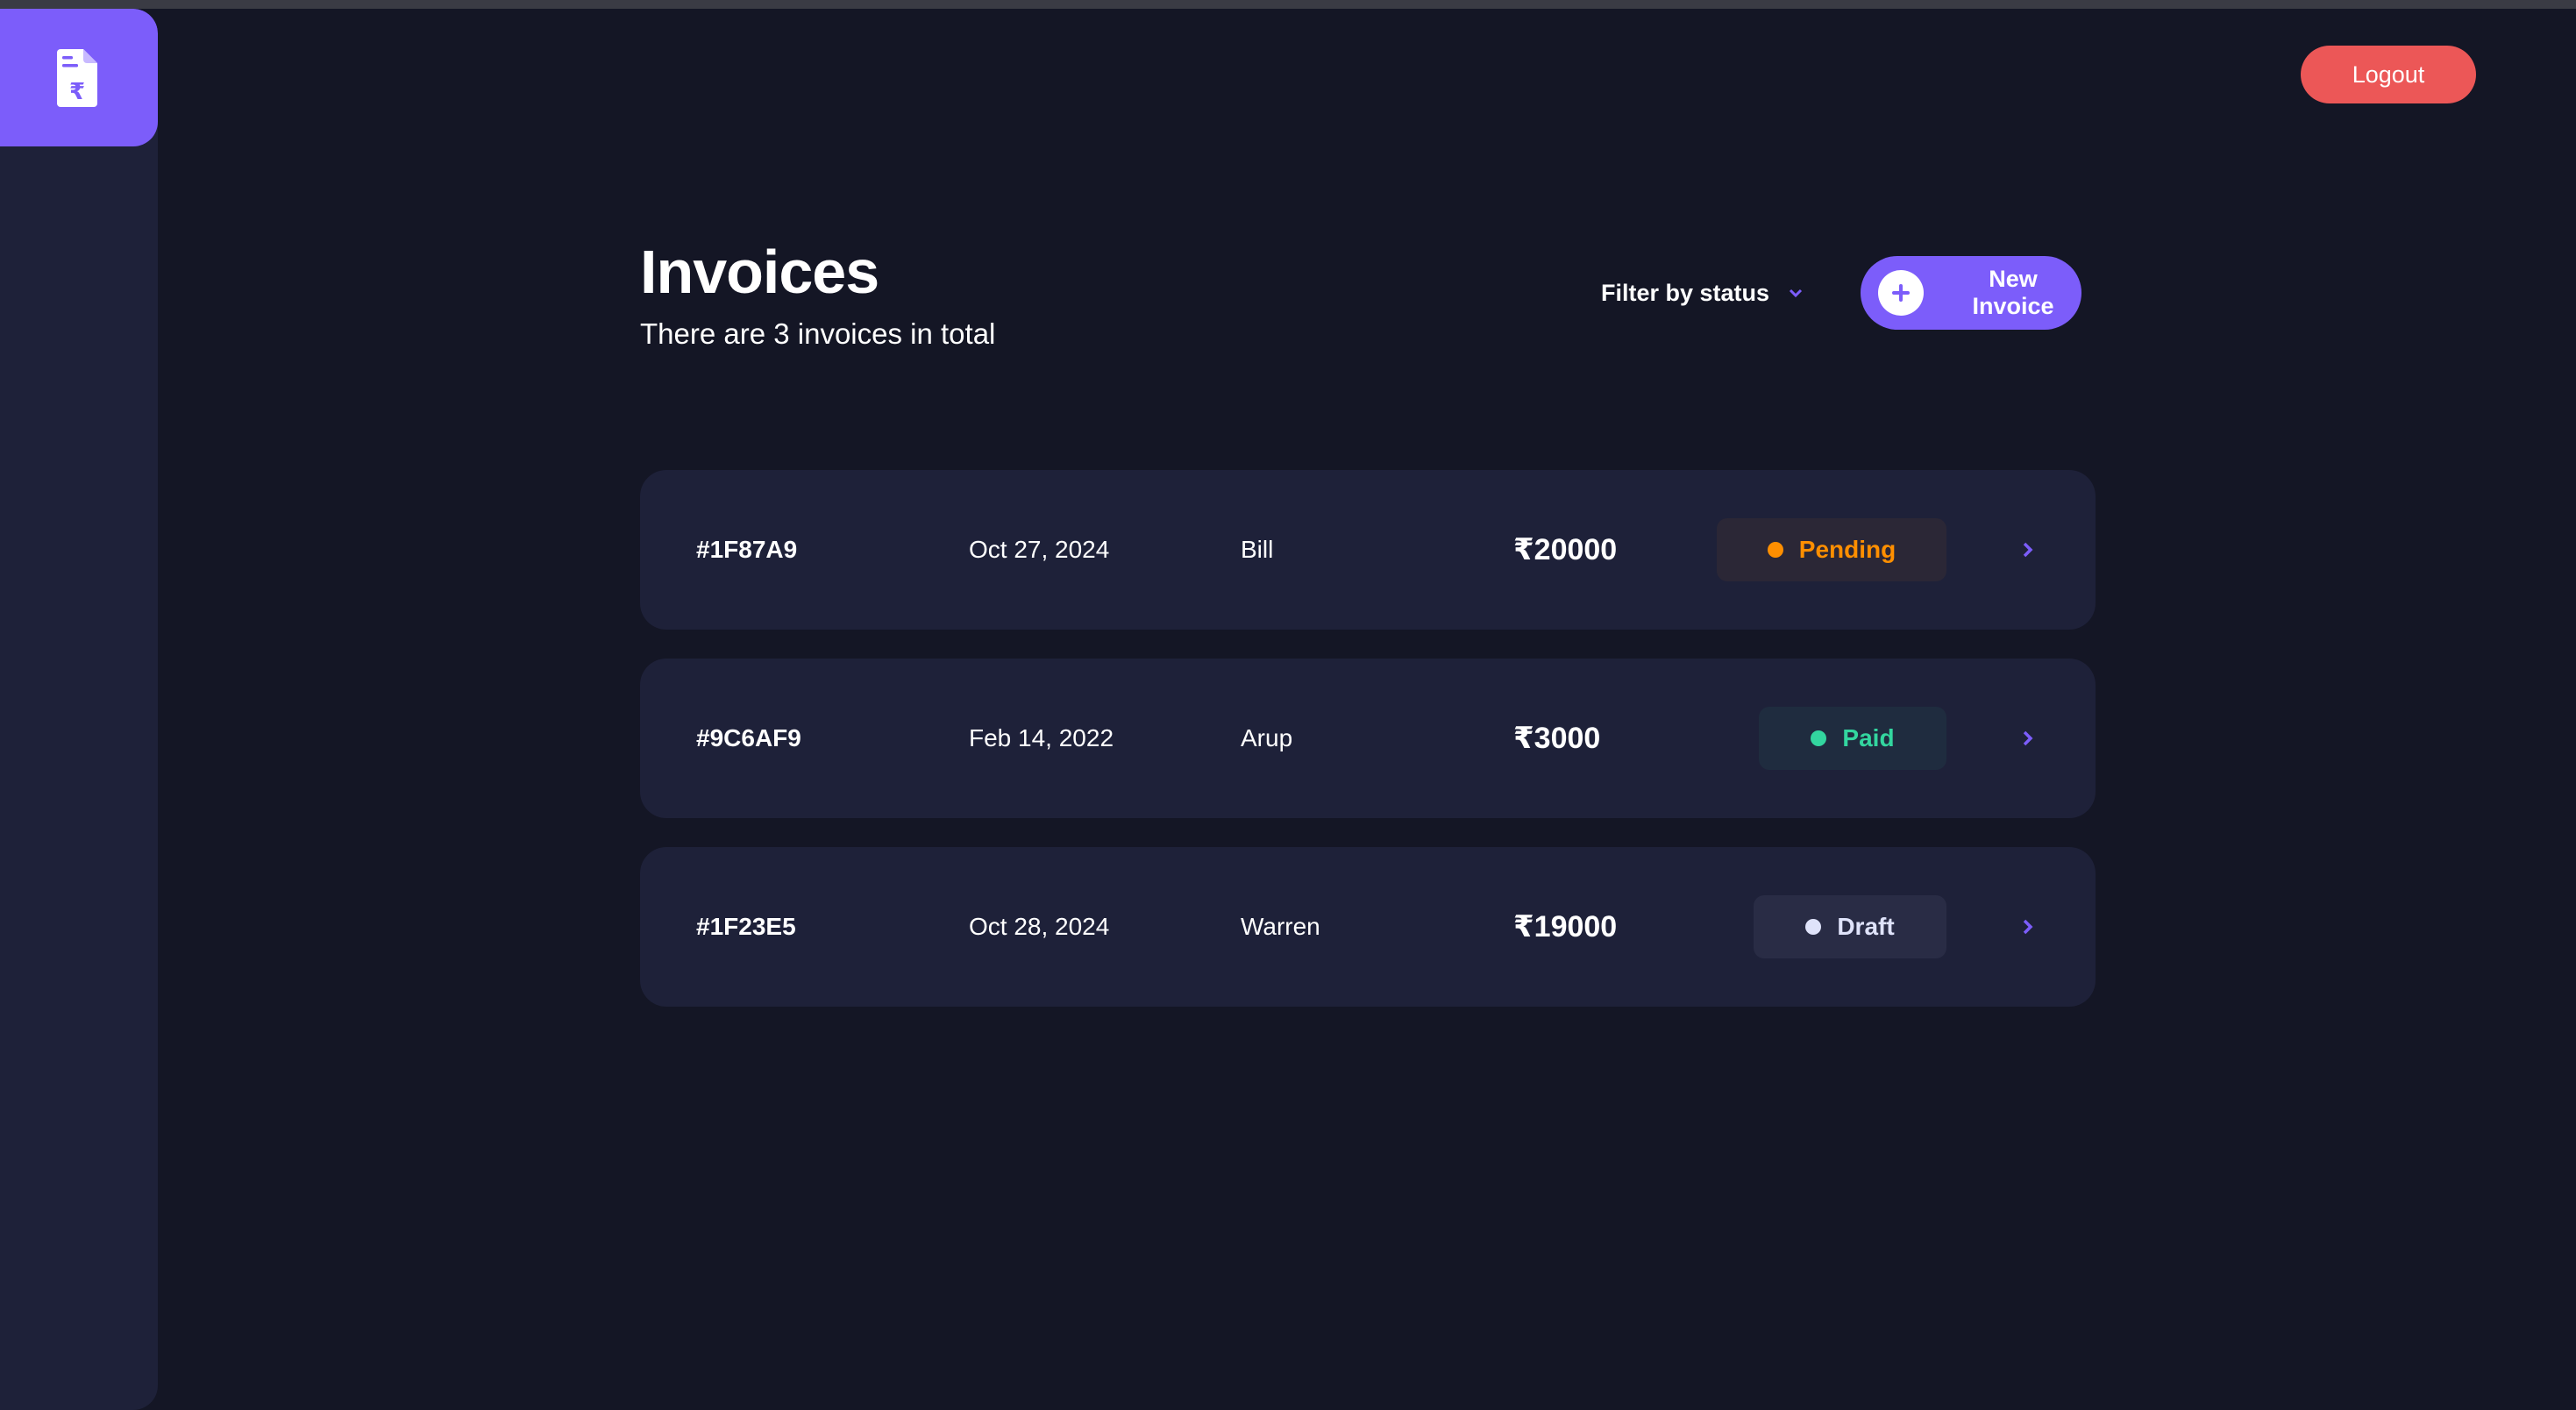  I want to click on status-label: Paid, so click(1868, 738).